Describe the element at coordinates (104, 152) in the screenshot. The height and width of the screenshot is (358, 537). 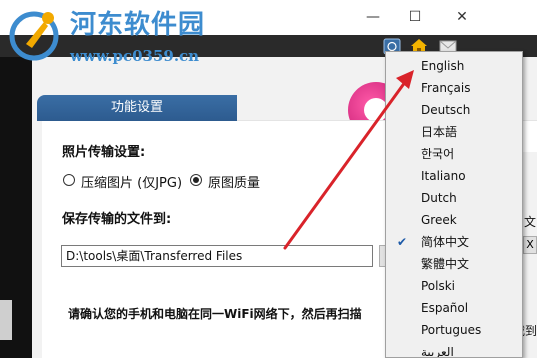
I see `photo-transfer-label: 照片传输设置:` at that location.